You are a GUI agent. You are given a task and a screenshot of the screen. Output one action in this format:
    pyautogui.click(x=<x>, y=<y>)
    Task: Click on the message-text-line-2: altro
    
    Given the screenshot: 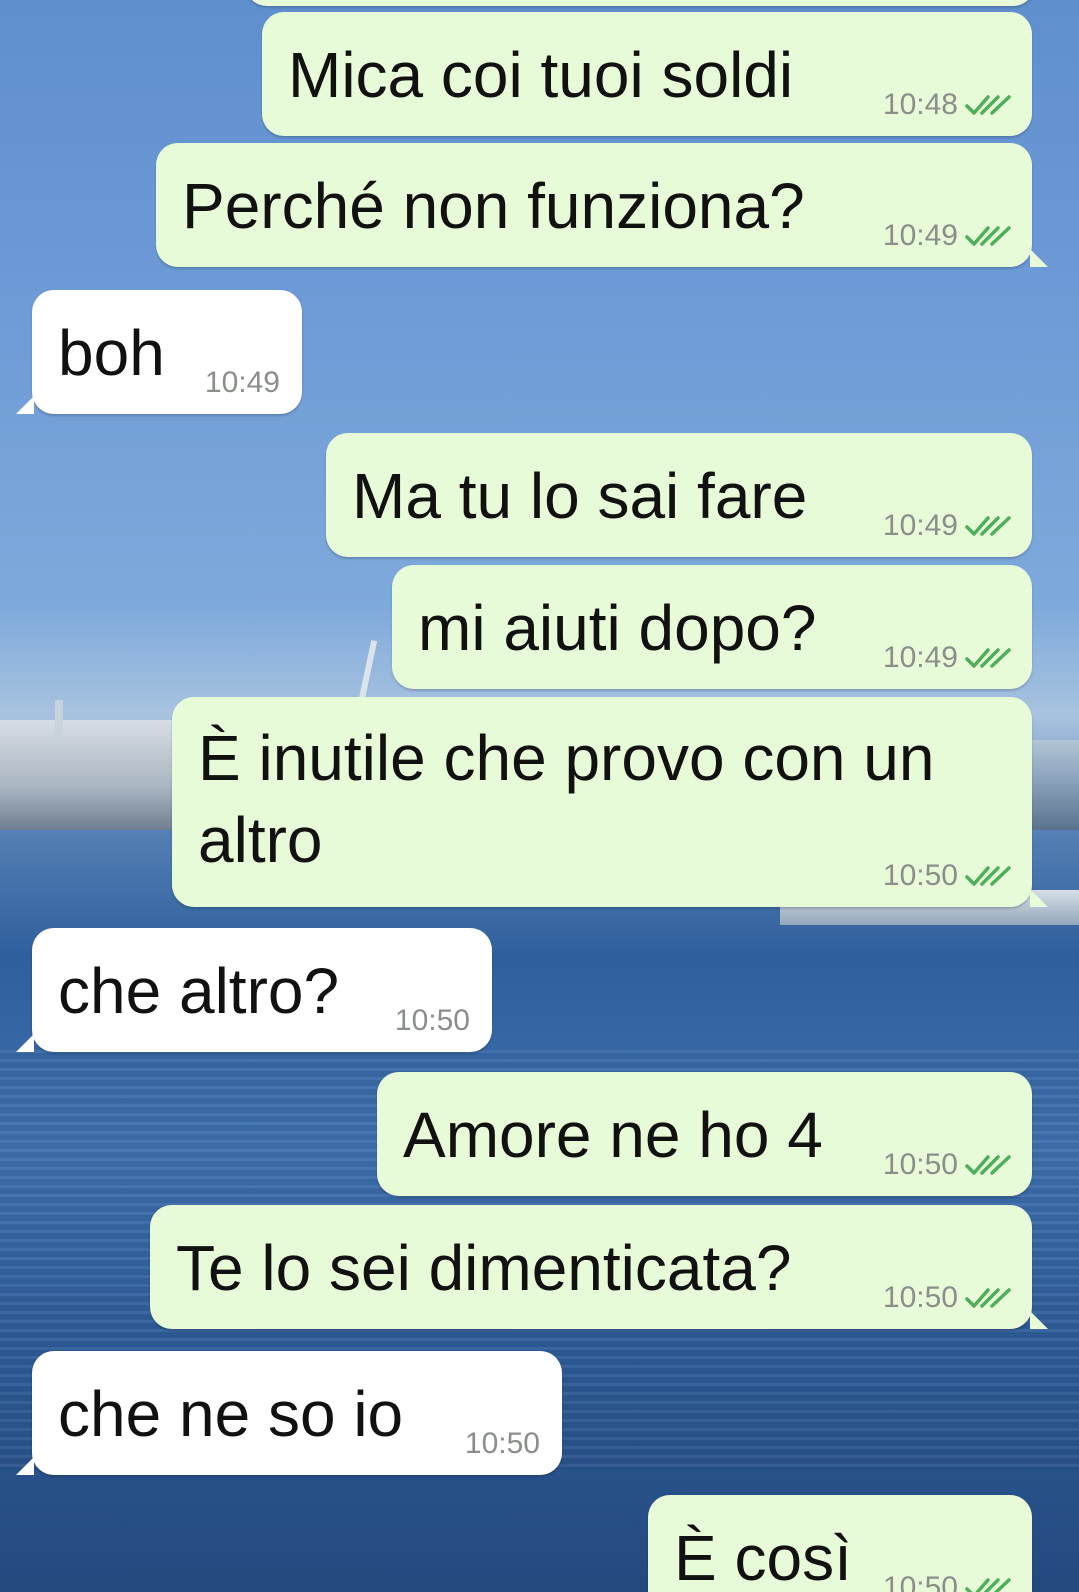 What is the action you would take?
    pyautogui.click(x=260, y=840)
    